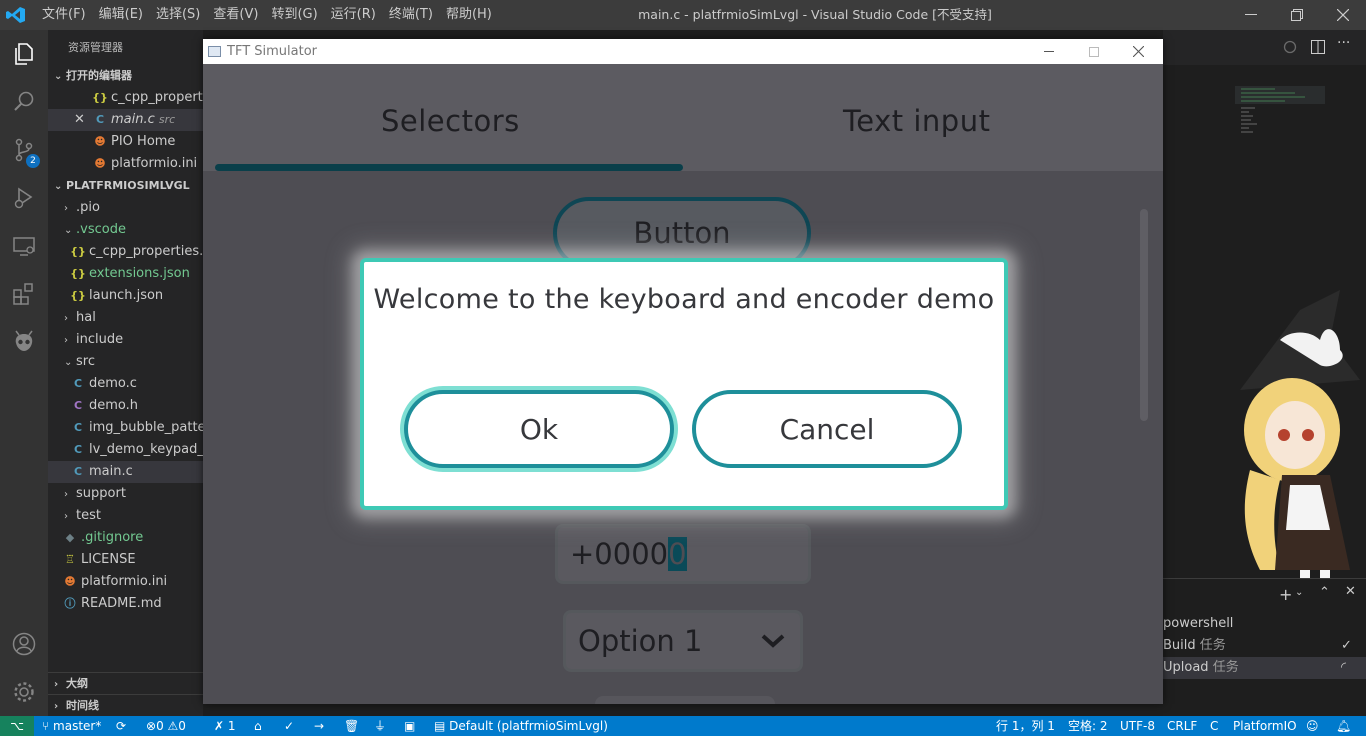 Image resolution: width=1366 pixels, height=736 pixels. What do you see at coordinates (125, 230) in the screenshot?
I see `tree-folder: ⌄ .vscode` at bounding box center [125, 230].